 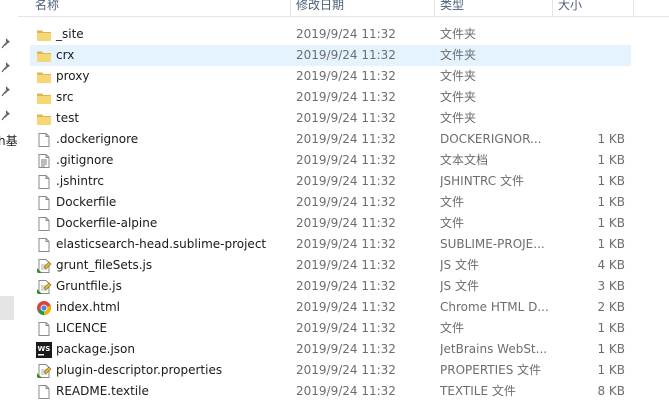 What do you see at coordinates (330, 55) in the screenshot?
I see `file-row: crx 2019/9/24 11:32 文件夹` at bounding box center [330, 55].